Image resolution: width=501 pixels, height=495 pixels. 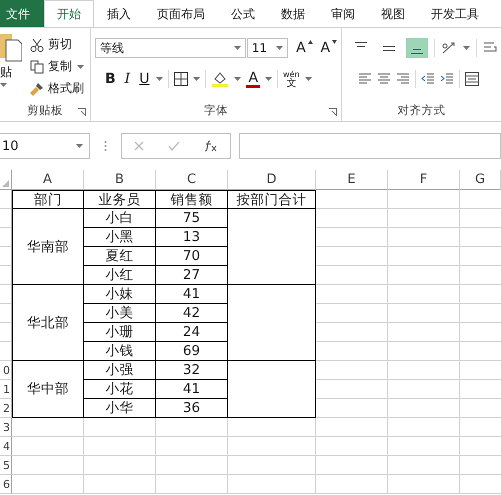 I want to click on phonetic-button: wén 文, so click(x=291, y=79).